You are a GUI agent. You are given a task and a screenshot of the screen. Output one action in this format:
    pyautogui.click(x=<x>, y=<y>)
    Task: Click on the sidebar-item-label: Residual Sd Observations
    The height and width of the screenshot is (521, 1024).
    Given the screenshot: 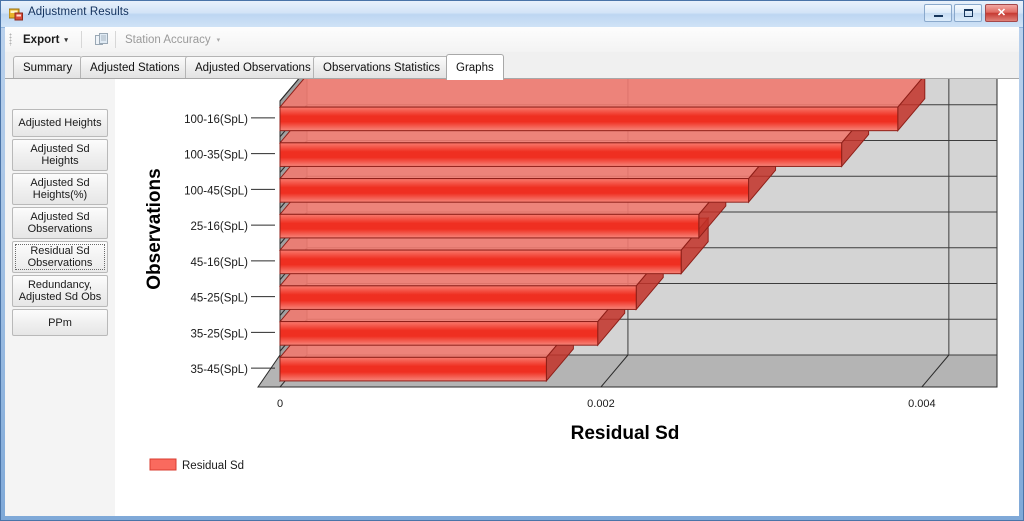 What is the action you would take?
    pyautogui.click(x=60, y=257)
    